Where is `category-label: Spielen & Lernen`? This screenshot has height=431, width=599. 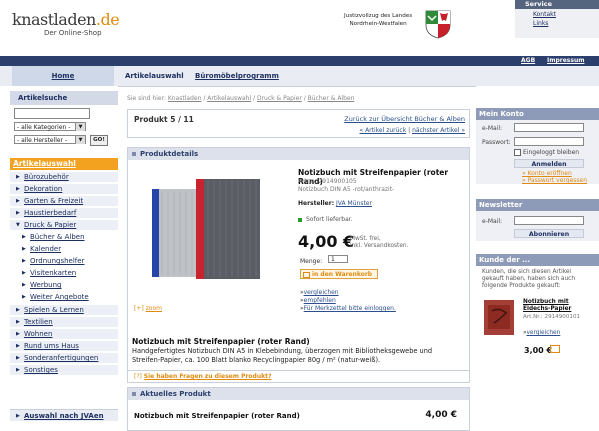 category-label: Spielen & Lernen is located at coordinates (54, 310).